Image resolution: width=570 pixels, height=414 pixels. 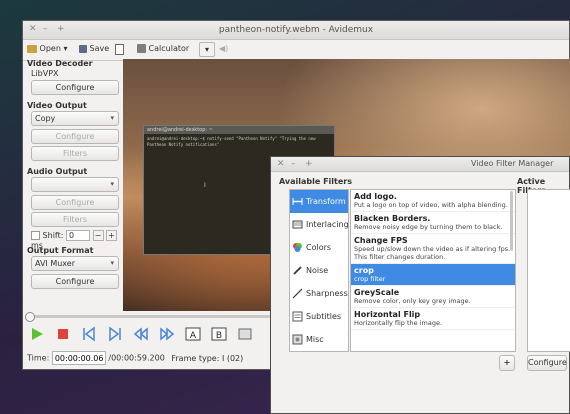 I want to click on filter-item-crop: crop crop filter, so click(x=433, y=275).